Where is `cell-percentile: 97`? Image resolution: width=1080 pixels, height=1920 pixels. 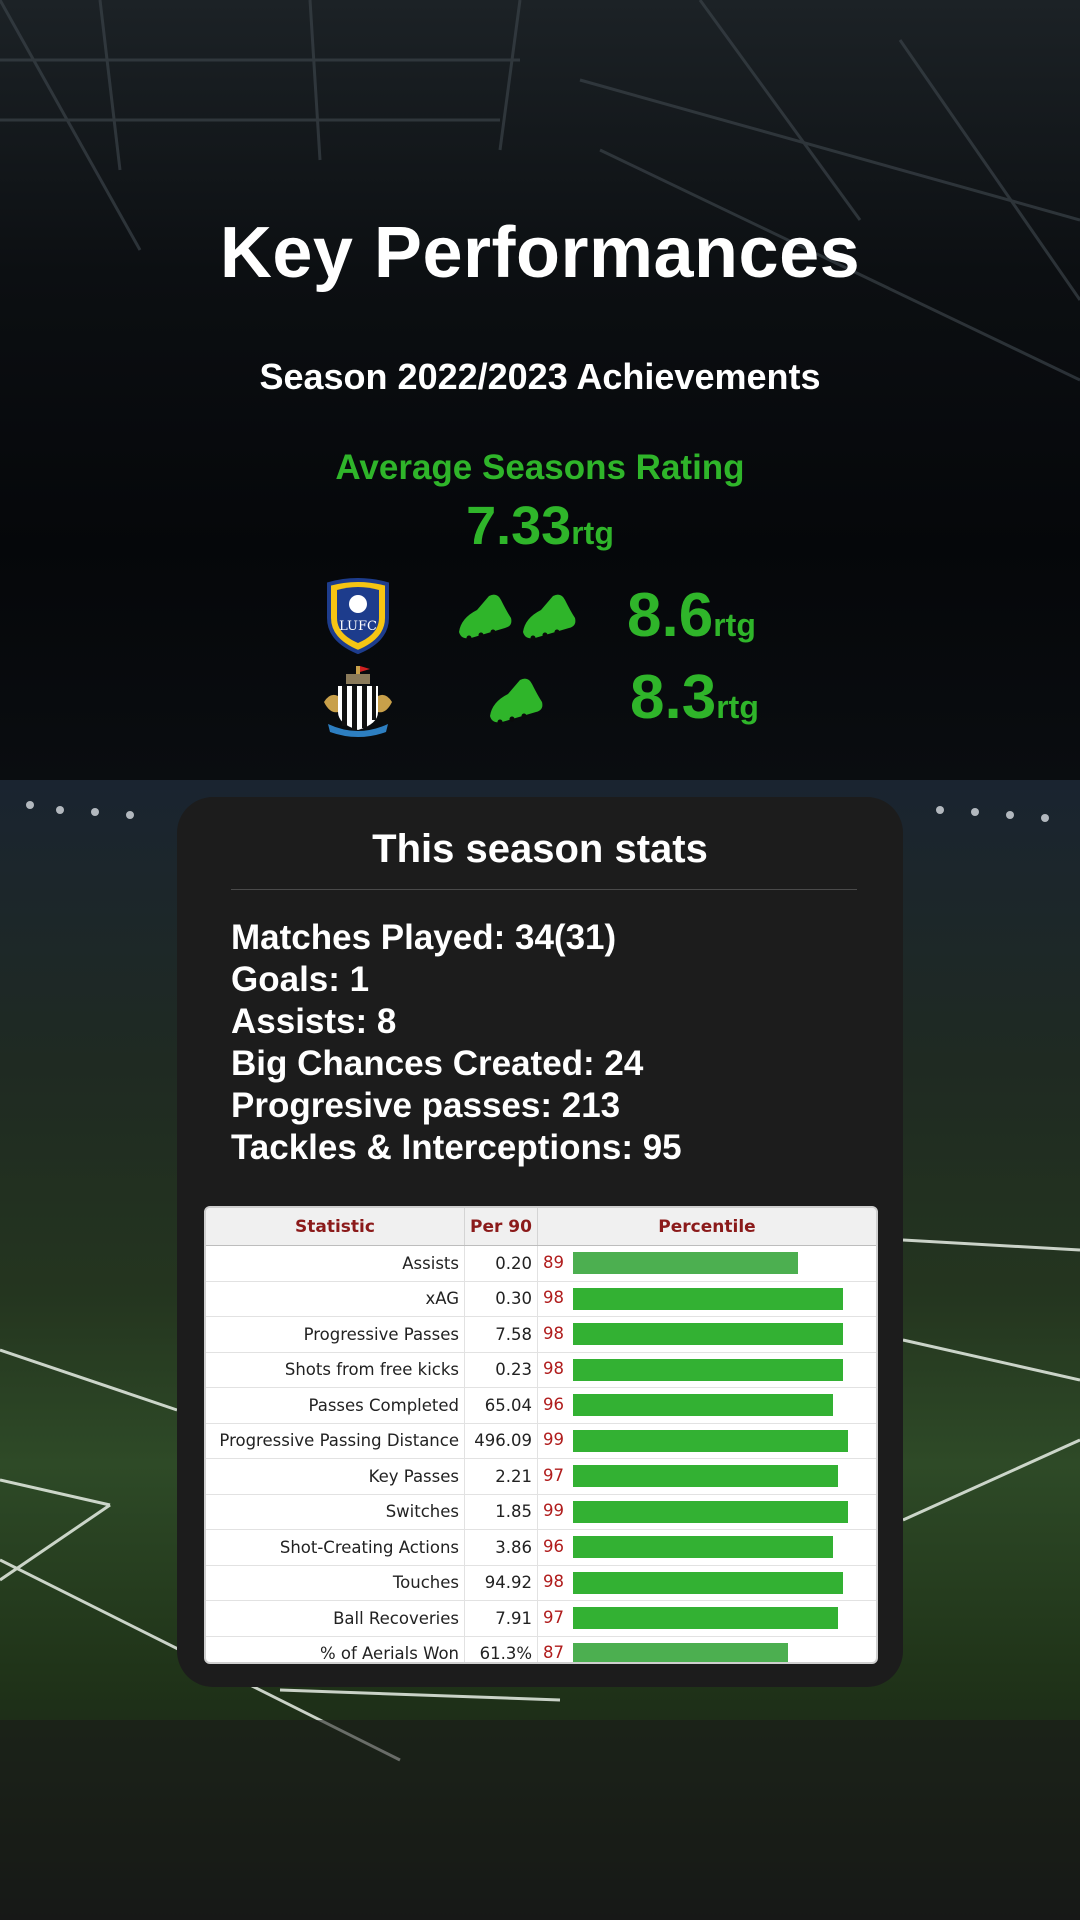
cell-percentile: 97 is located at coordinates (706, 1618).